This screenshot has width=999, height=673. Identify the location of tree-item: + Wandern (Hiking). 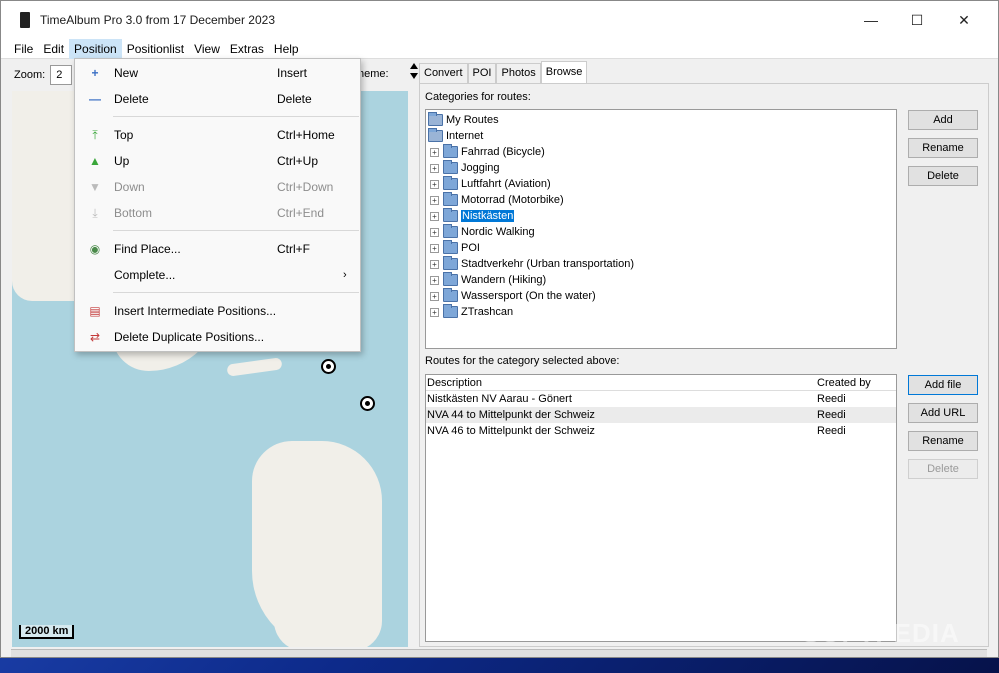
(488, 280).